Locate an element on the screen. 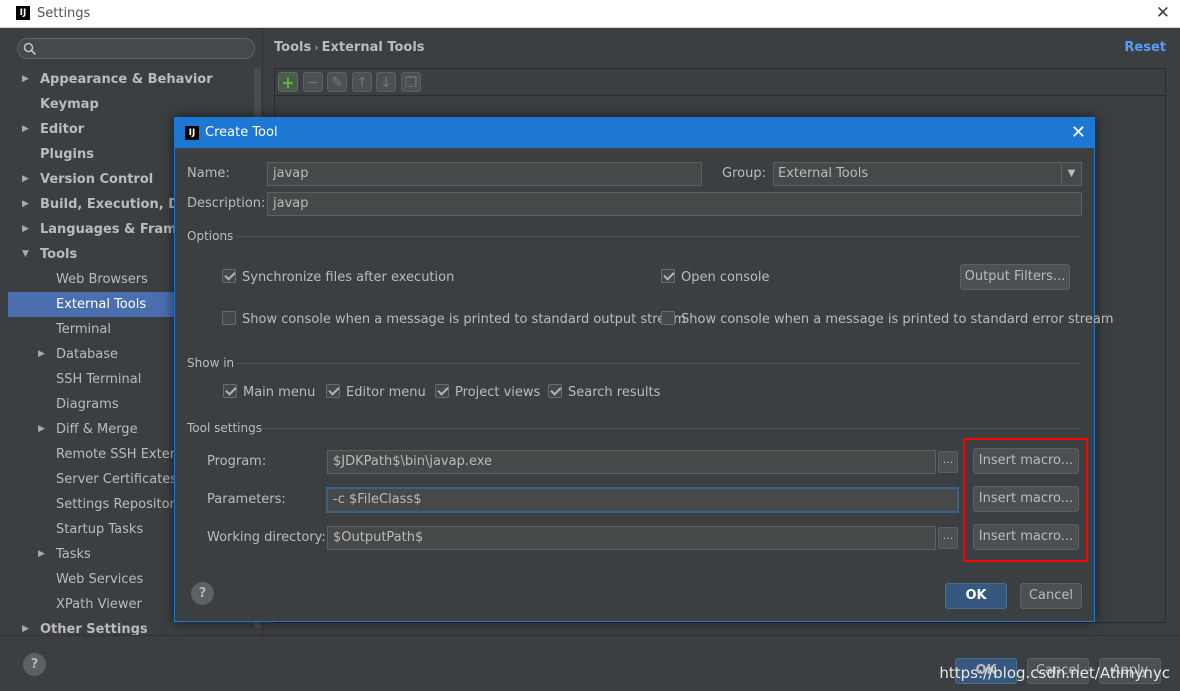  sync-files-checkbox: Synchronize files after execution is located at coordinates (338, 277).